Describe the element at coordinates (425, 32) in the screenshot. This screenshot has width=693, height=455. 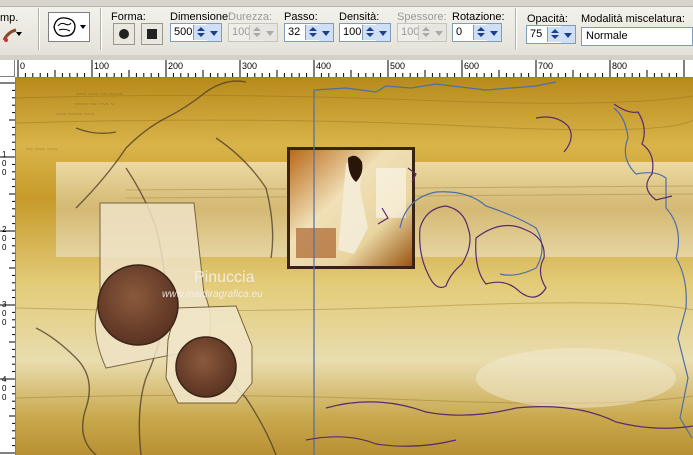
I see `spessore-spinner` at that location.